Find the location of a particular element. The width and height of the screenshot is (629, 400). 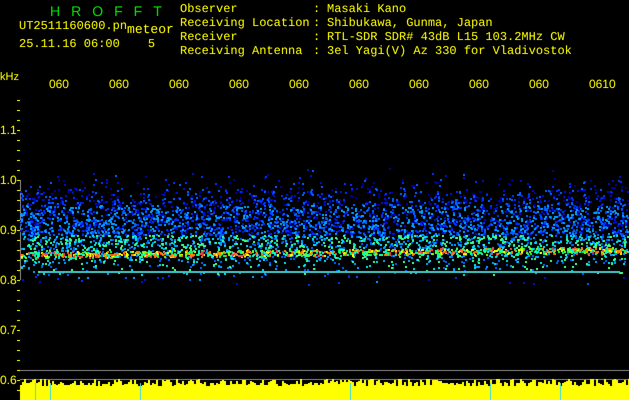

app-title: HROFFT is located at coordinates (111, 11).